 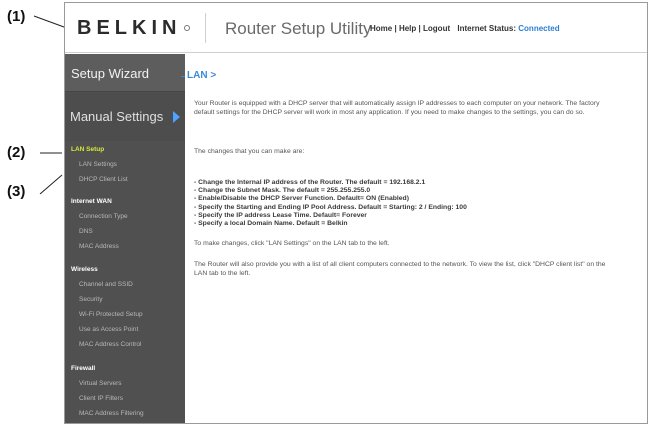 I want to click on sidebar-item-security: Security, so click(x=125, y=299).